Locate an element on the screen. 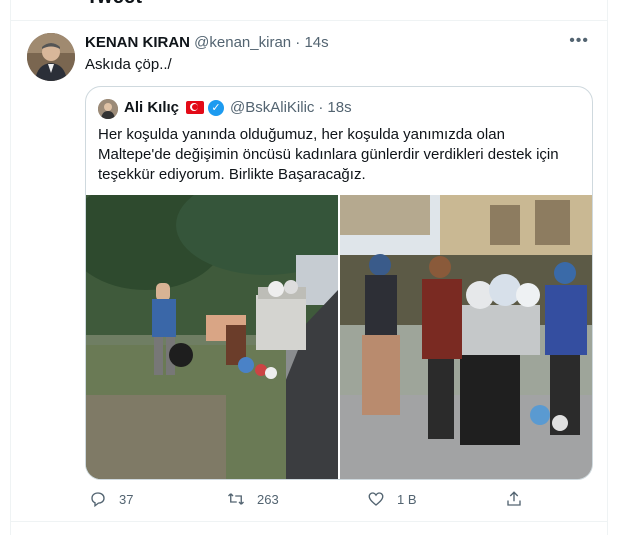 The height and width of the screenshot is (535, 628). retweet-count: 263 is located at coordinates (268, 499).